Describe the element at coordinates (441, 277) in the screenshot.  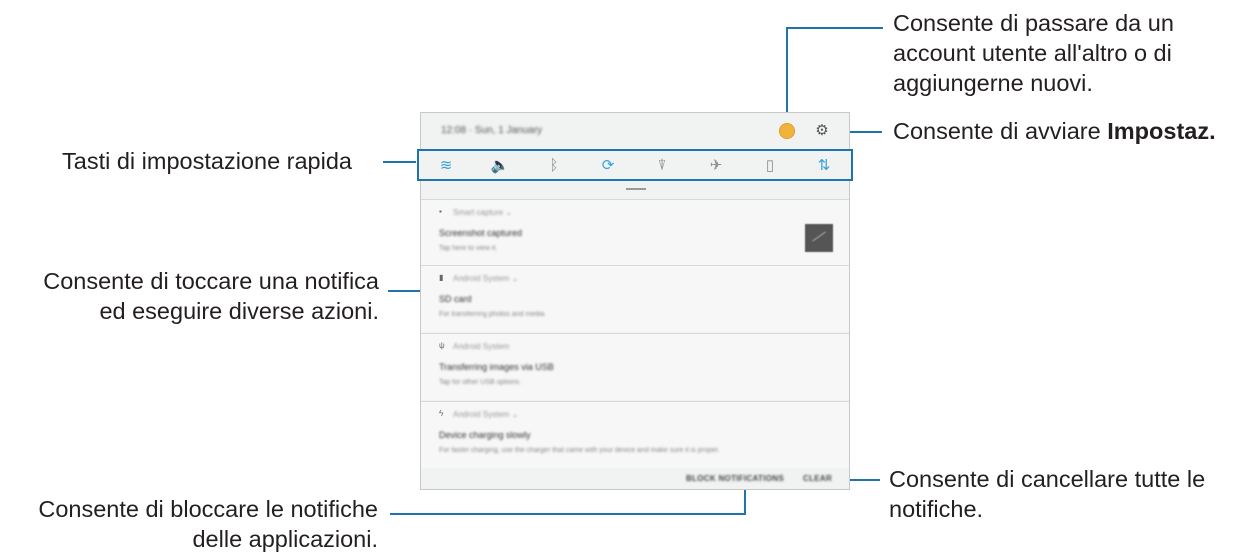
I see `sd-card-icon: ▮` at that location.